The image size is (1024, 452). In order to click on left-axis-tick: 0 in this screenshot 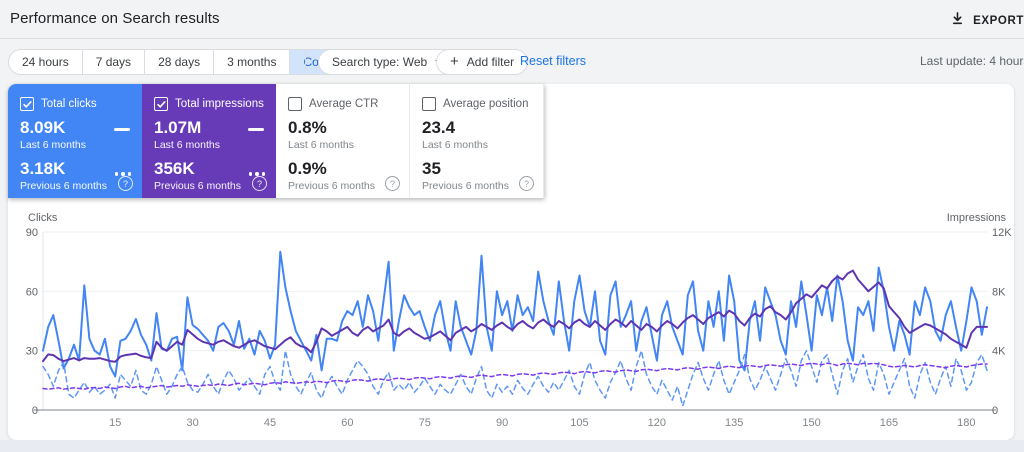, I will do `click(35, 411)`.